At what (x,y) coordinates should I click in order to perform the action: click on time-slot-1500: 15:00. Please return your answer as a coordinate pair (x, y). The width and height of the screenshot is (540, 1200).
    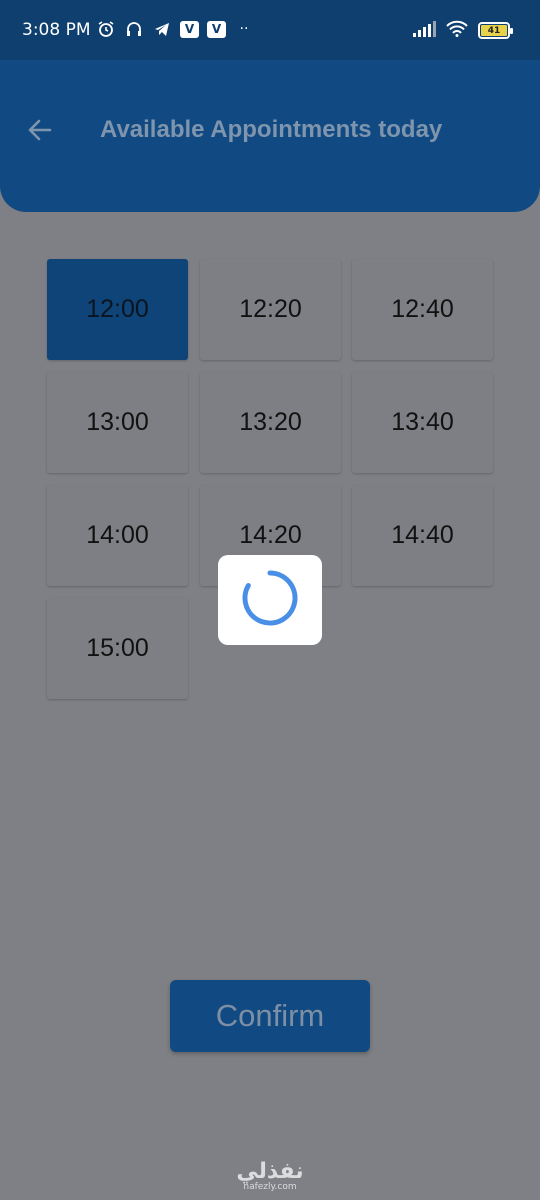
    Looking at the image, I should click on (117, 648).